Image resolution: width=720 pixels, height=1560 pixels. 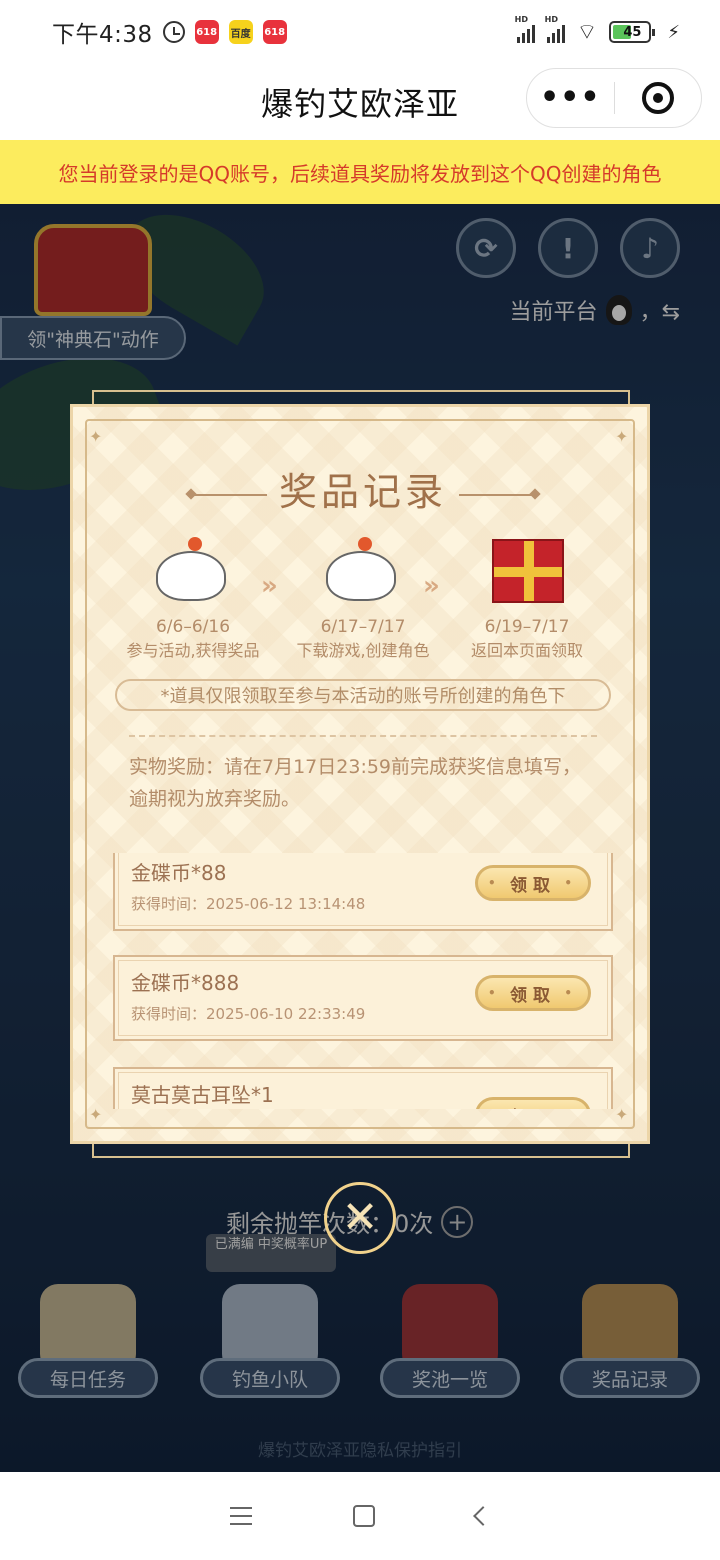 I want to click on alarm-icon, so click(x=173, y=32).